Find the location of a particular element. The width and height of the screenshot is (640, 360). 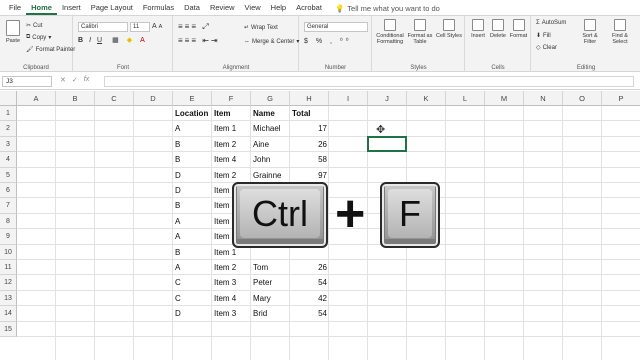

header-location: Location is located at coordinates (192, 113).